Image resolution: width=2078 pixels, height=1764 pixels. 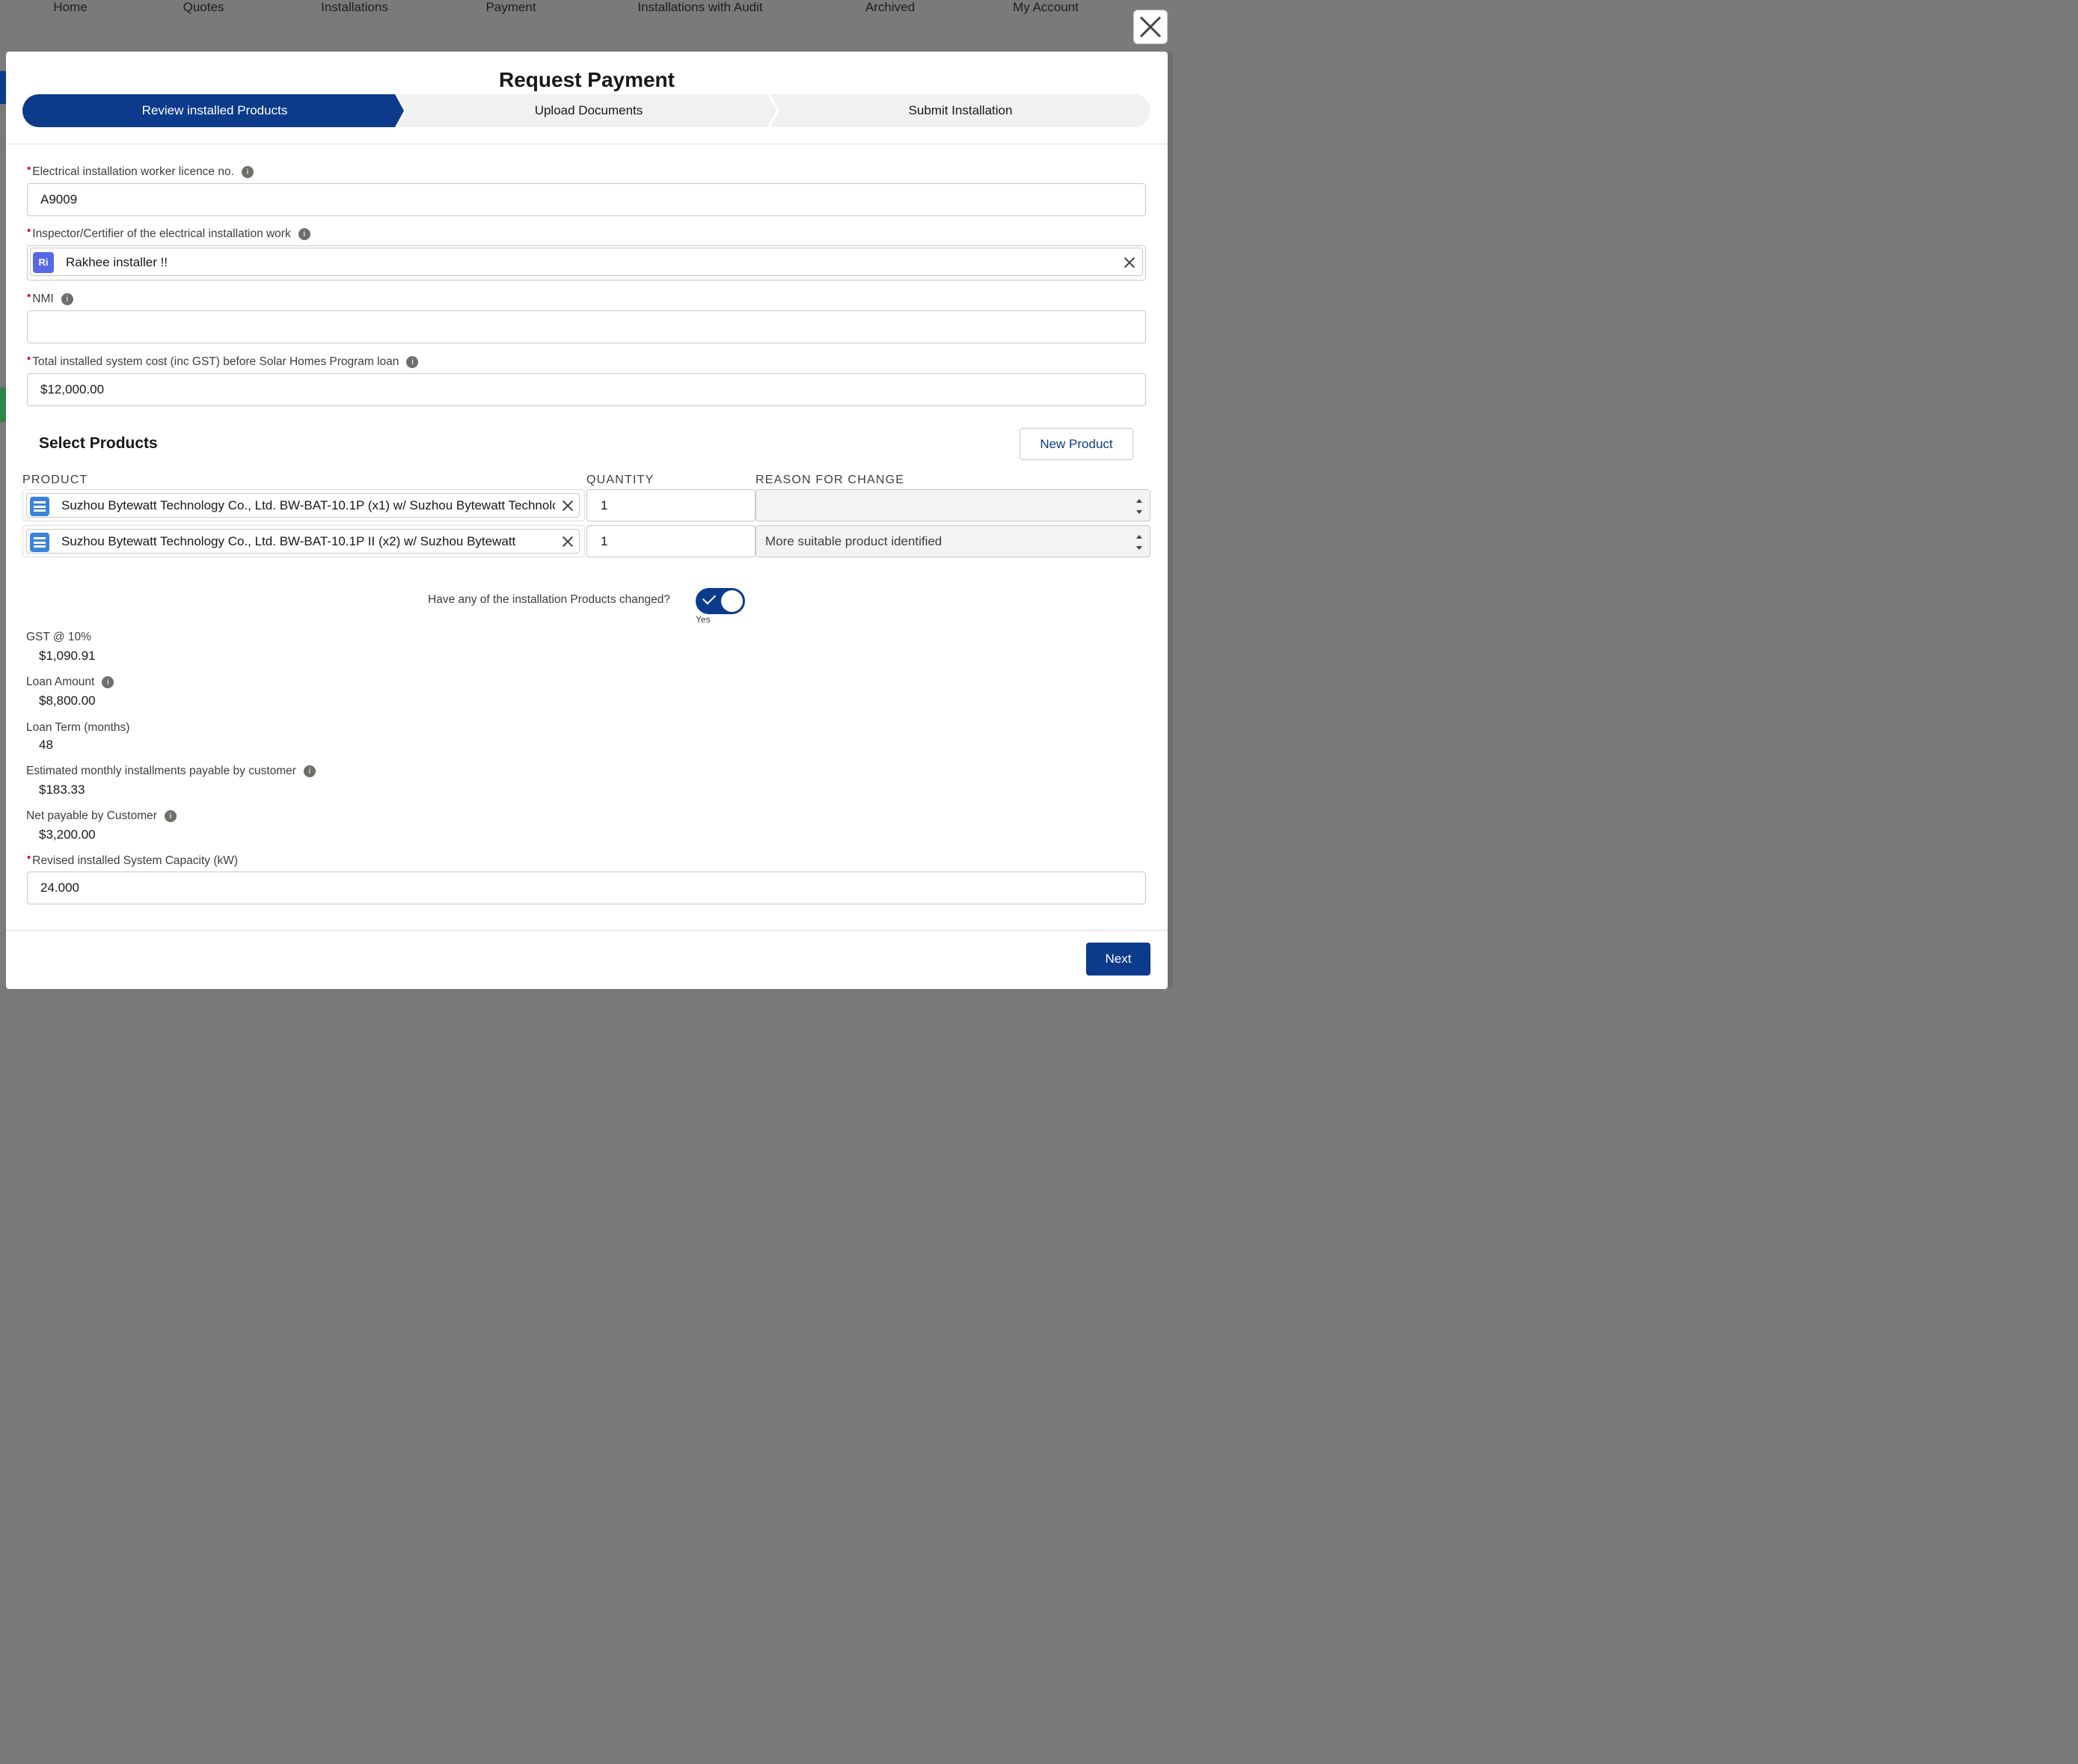 I want to click on column-header-quantity: QUANTITY, so click(x=621, y=480).